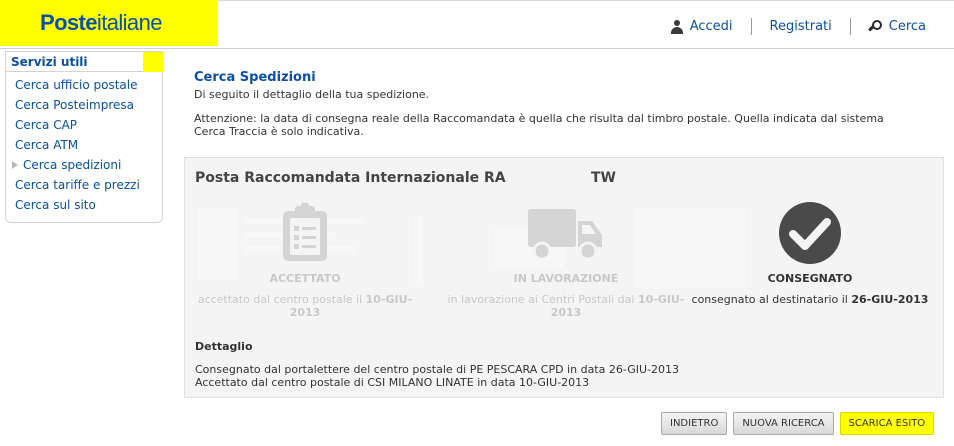 The height and width of the screenshot is (446, 954). I want to click on search-link: Cerca, so click(896, 26).